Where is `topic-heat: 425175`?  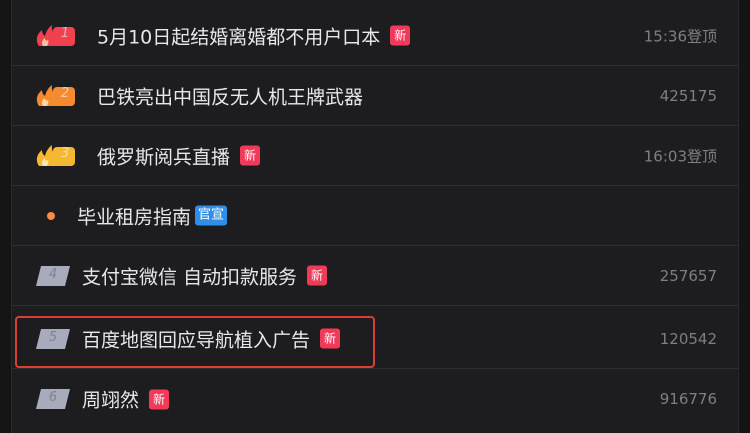
topic-heat: 425175 is located at coordinates (688, 95).